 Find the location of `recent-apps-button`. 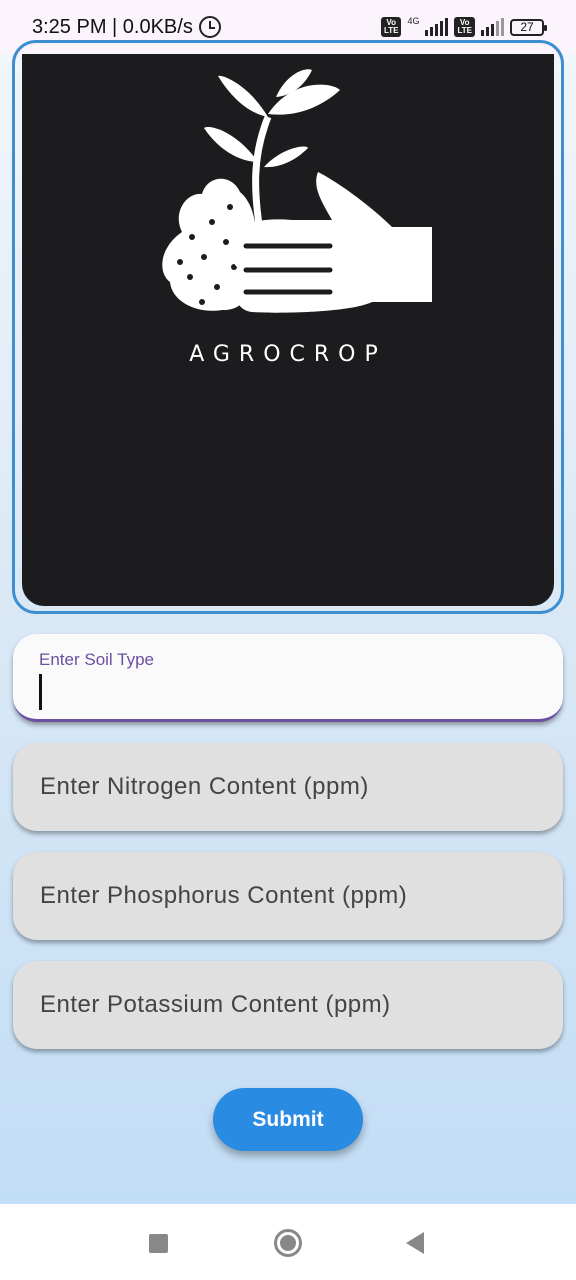

recent-apps-button is located at coordinates (158, 1243).